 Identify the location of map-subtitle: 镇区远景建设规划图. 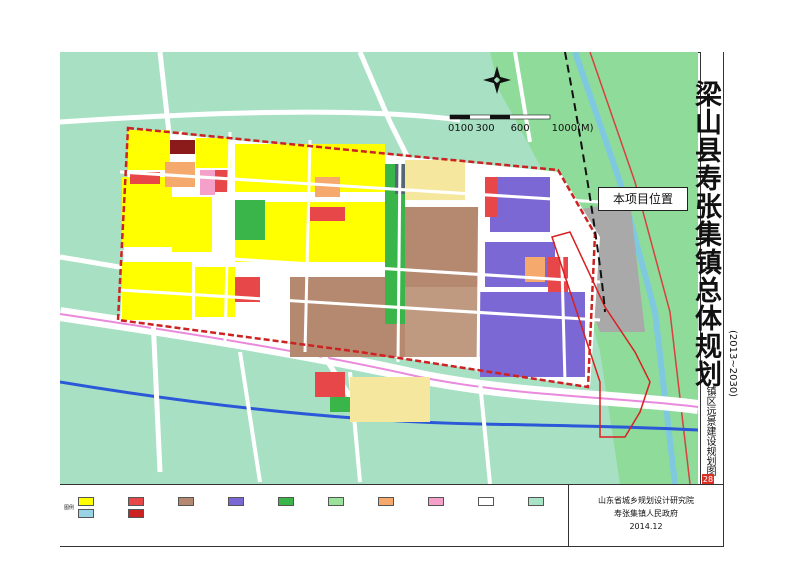
(709, 431).